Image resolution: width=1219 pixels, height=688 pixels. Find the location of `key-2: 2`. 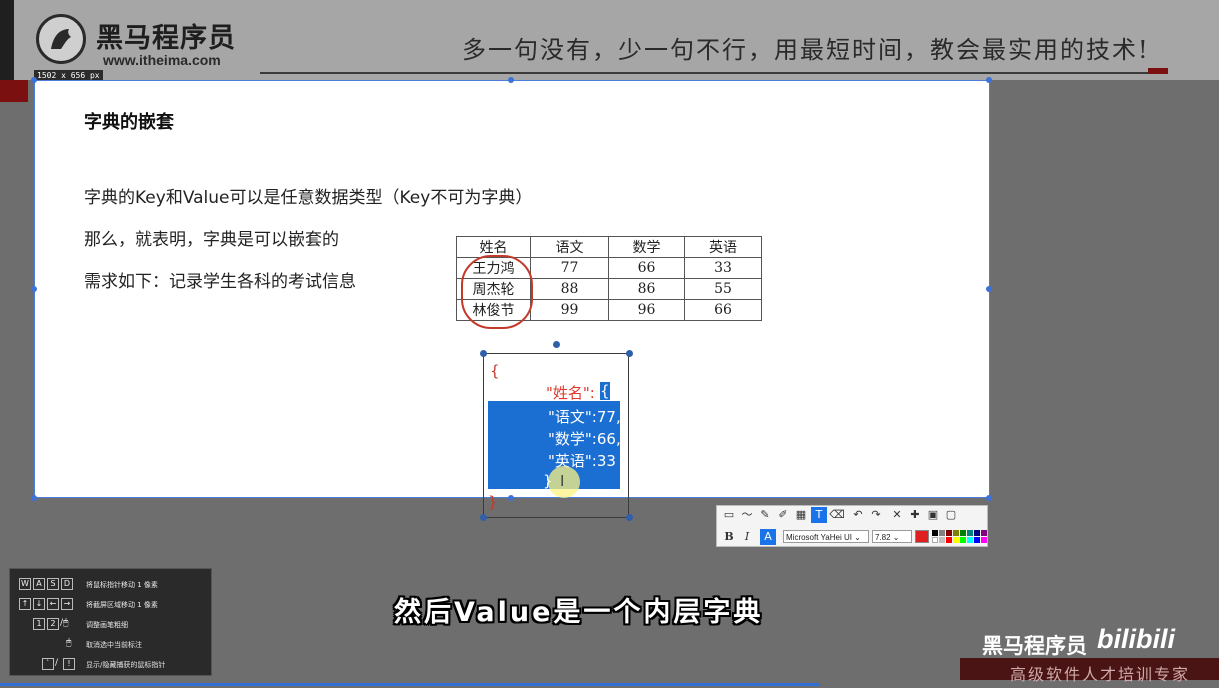

key-2: 2 is located at coordinates (53, 624).